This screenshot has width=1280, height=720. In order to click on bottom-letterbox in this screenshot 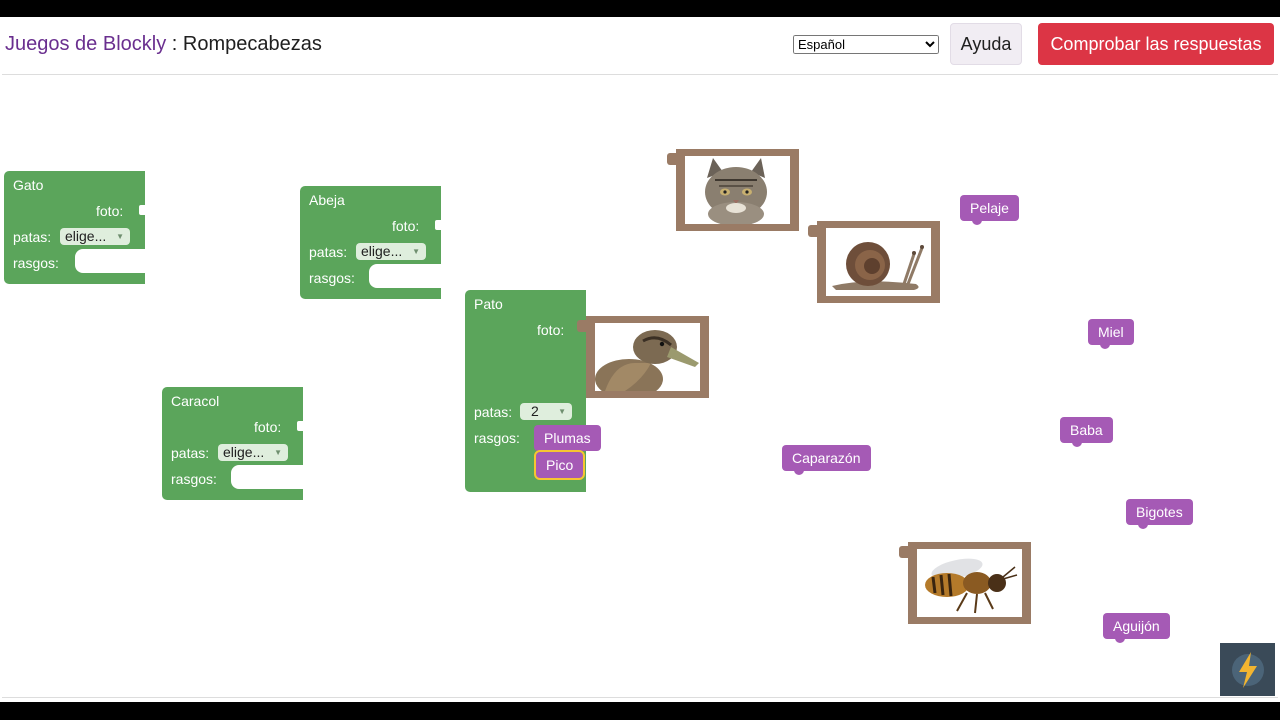, I will do `click(640, 711)`.